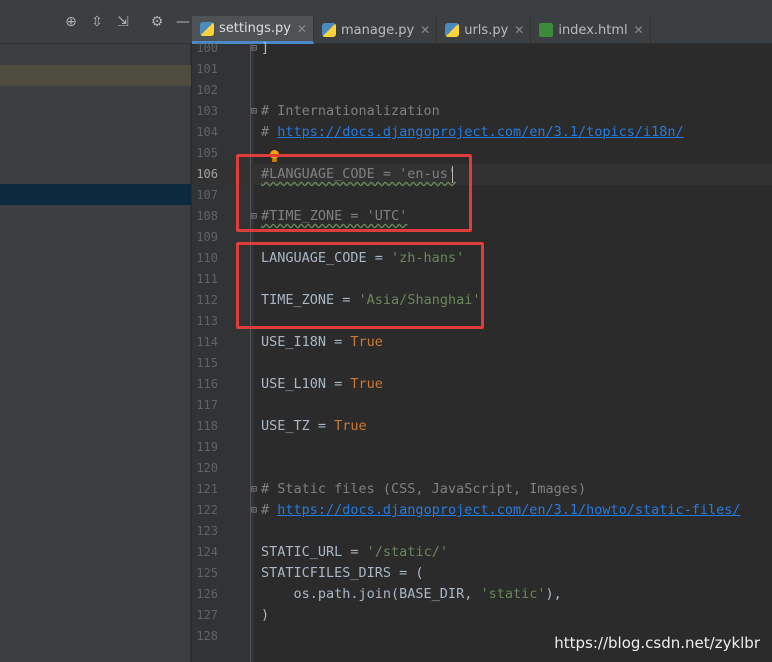 This screenshot has width=772, height=662. What do you see at coordinates (423, 489) in the screenshot?
I see `code-line-121: # Static files (CSS, JavaScript, Images)` at bounding box center [423, 489].